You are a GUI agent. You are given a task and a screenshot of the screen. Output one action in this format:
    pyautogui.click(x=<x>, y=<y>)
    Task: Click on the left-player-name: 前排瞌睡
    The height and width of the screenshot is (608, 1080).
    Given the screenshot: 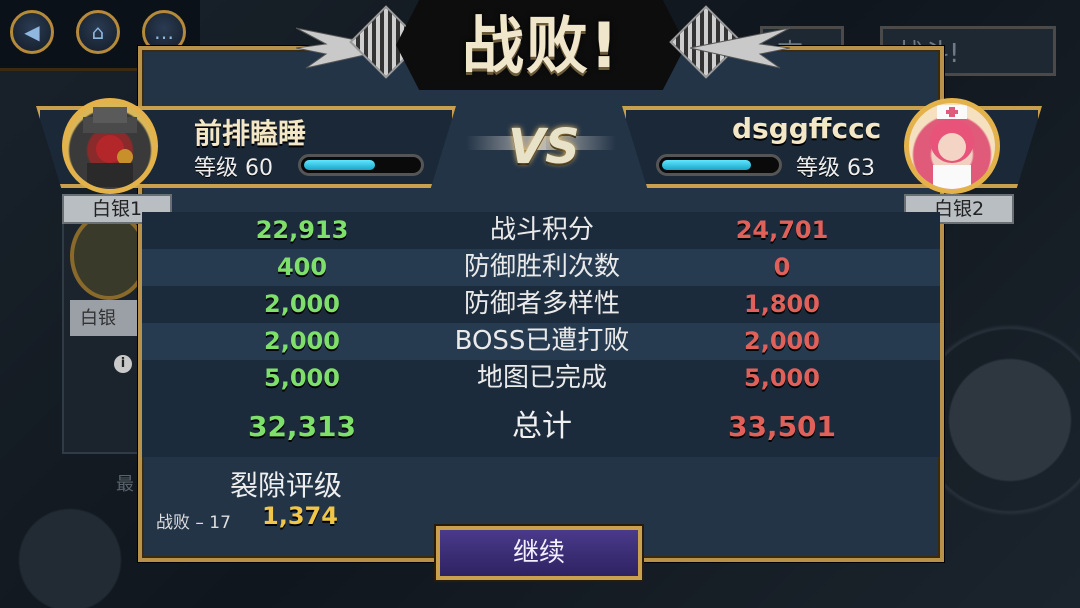 What is the action you would take?
    pyautogui.click(x=250, y=133)
    